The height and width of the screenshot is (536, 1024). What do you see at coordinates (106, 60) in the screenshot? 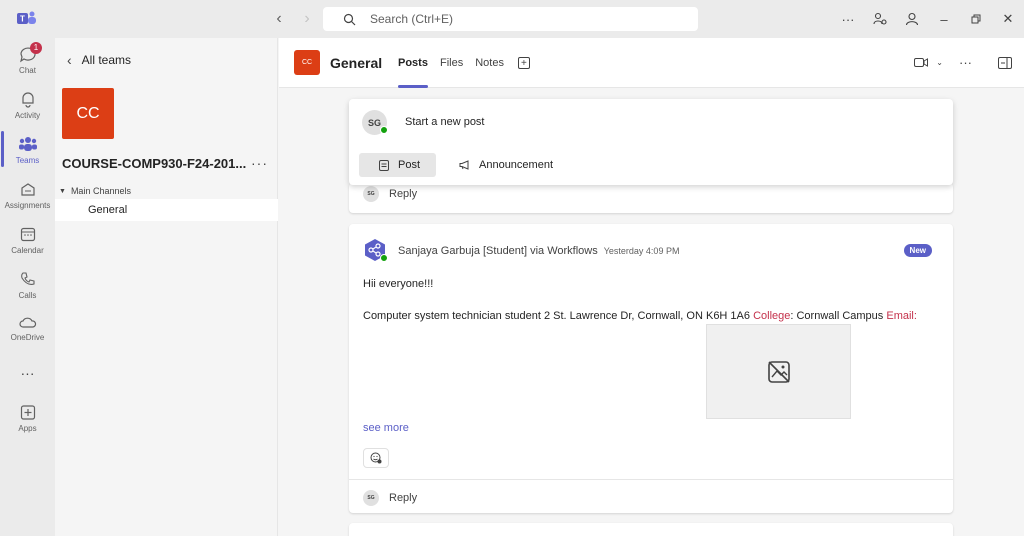
I see `all-teams-label: All teams` at bounding box center [106, 60].